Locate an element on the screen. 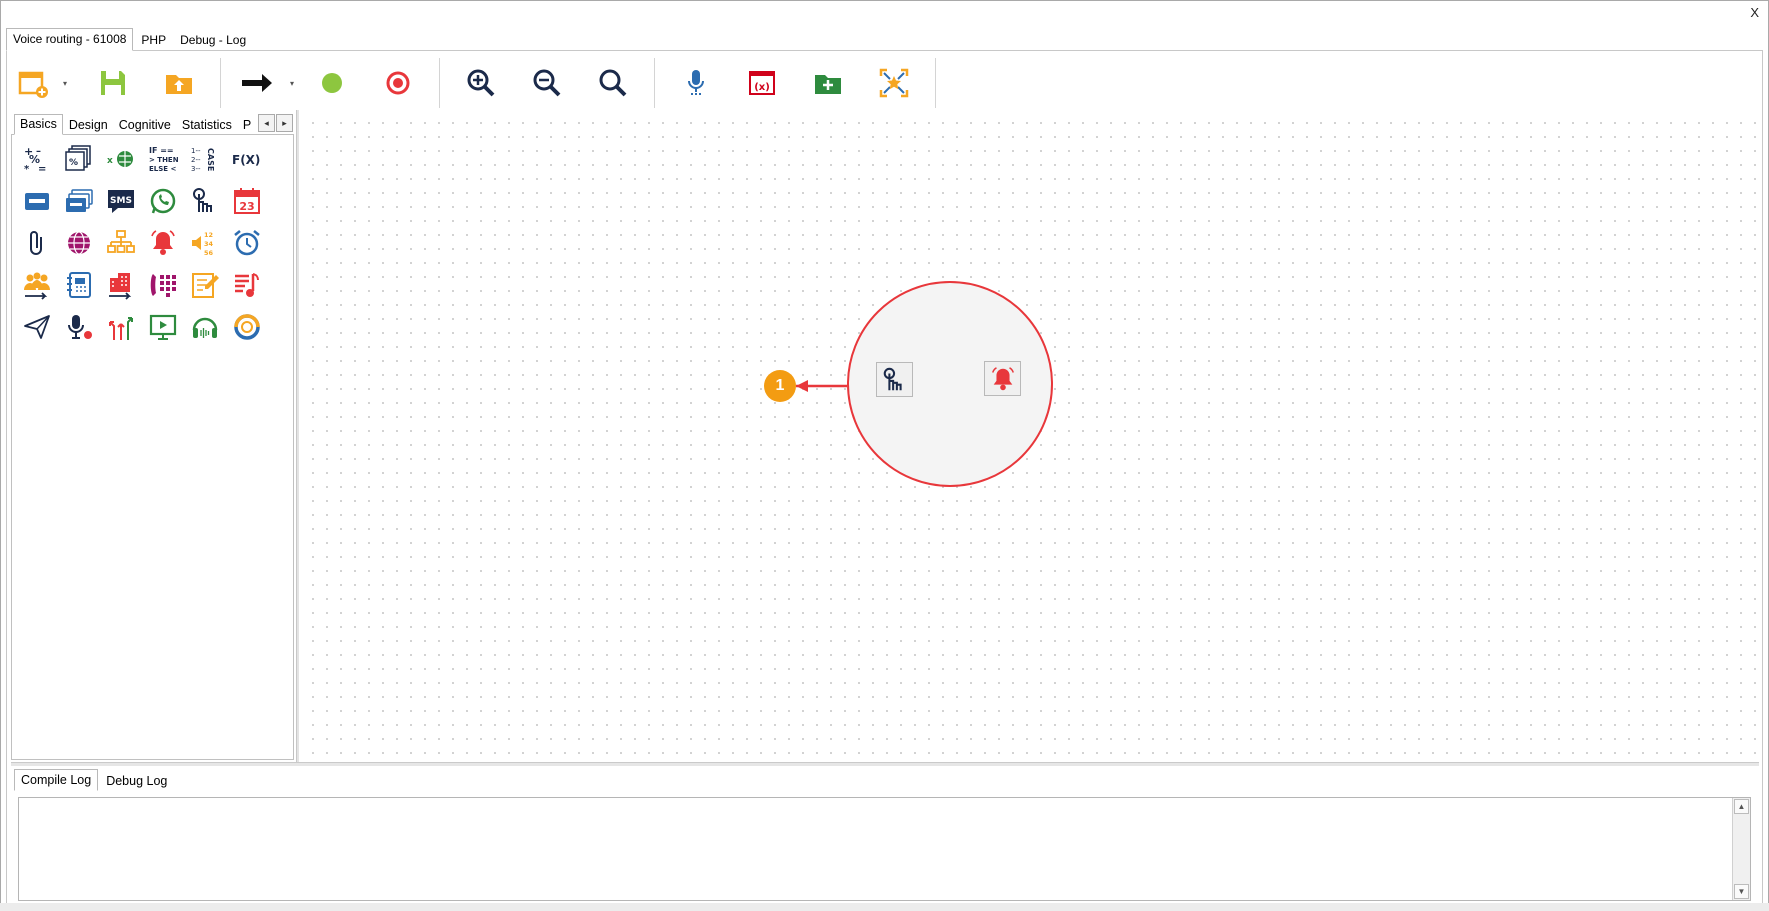 The width and height of the screenshot is (1769, 911). horizontal-splitter is located at coordinates (885, 764).